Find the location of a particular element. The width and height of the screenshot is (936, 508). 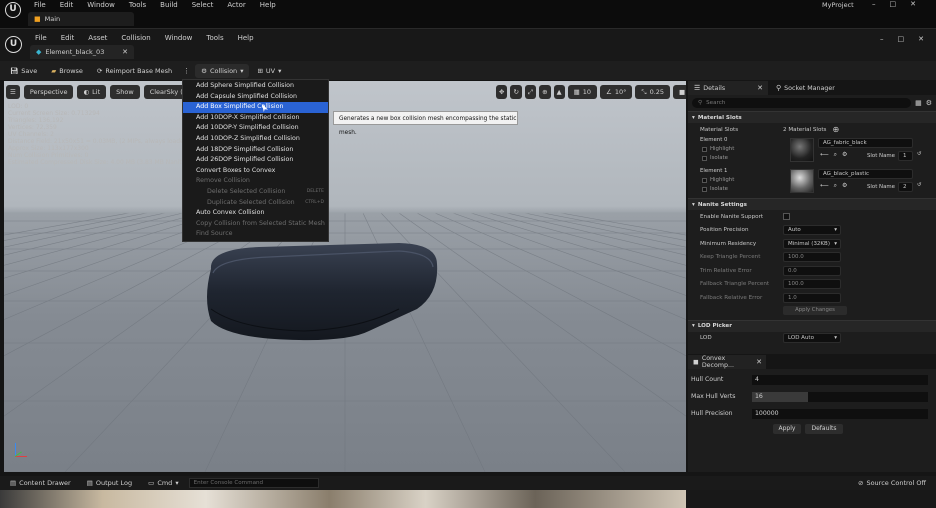

collision-menu-item: Convert Boxes to Convex is located at coordinates (255, 171).